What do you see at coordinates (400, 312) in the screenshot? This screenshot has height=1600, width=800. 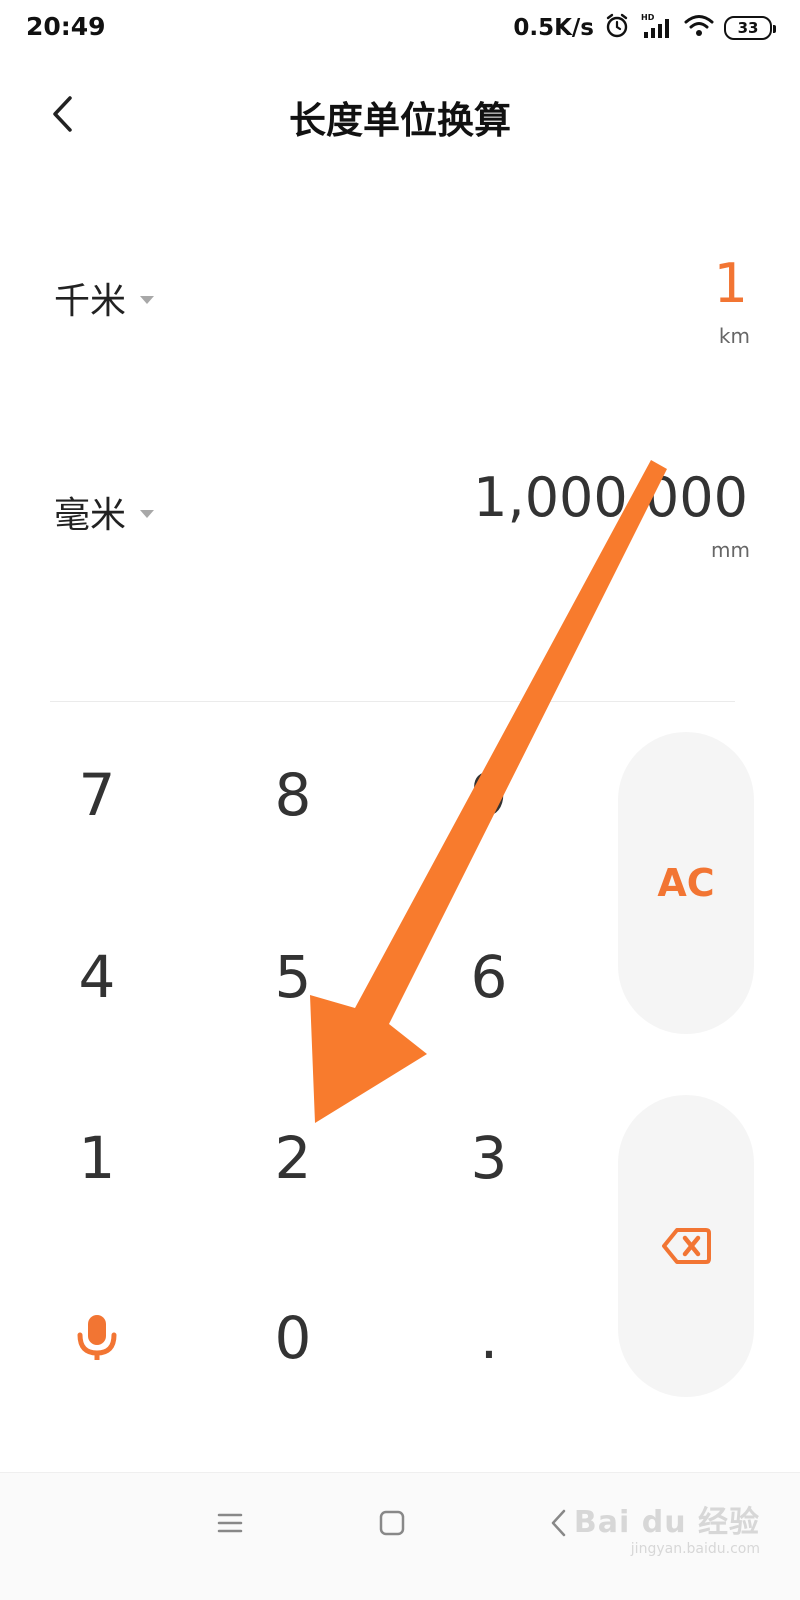 I see `from-unit-row: 千米 1 km` at bounding box center [400, 312].